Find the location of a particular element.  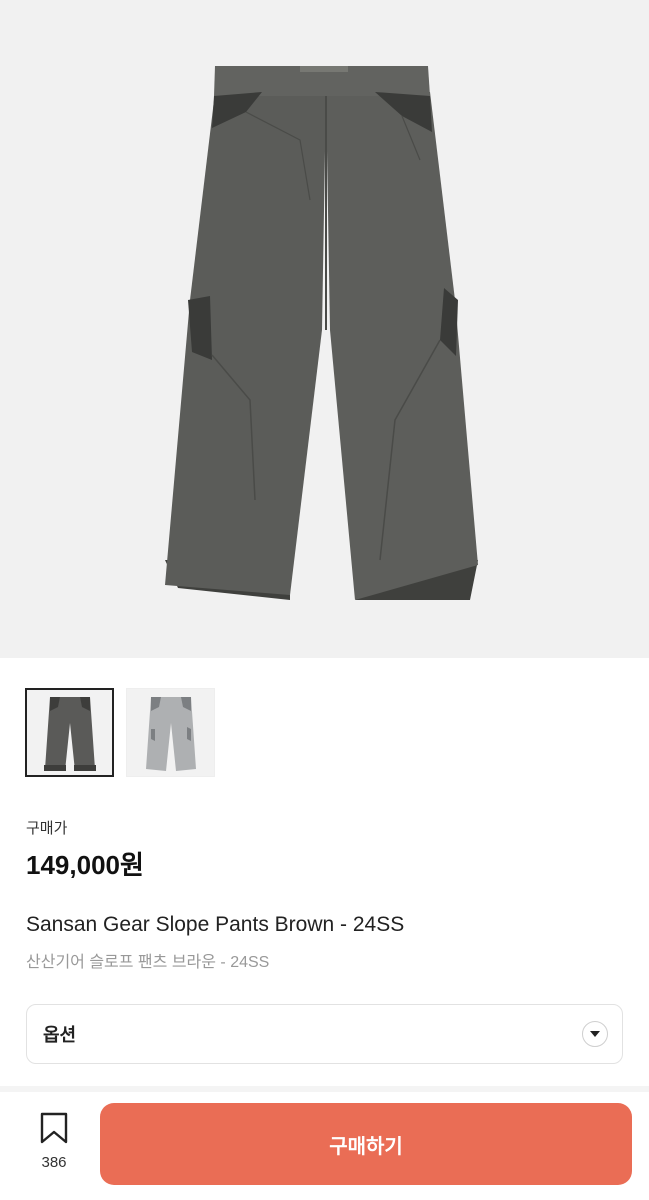

bookmark-button: 386 is located at coordinates (54, 1141).